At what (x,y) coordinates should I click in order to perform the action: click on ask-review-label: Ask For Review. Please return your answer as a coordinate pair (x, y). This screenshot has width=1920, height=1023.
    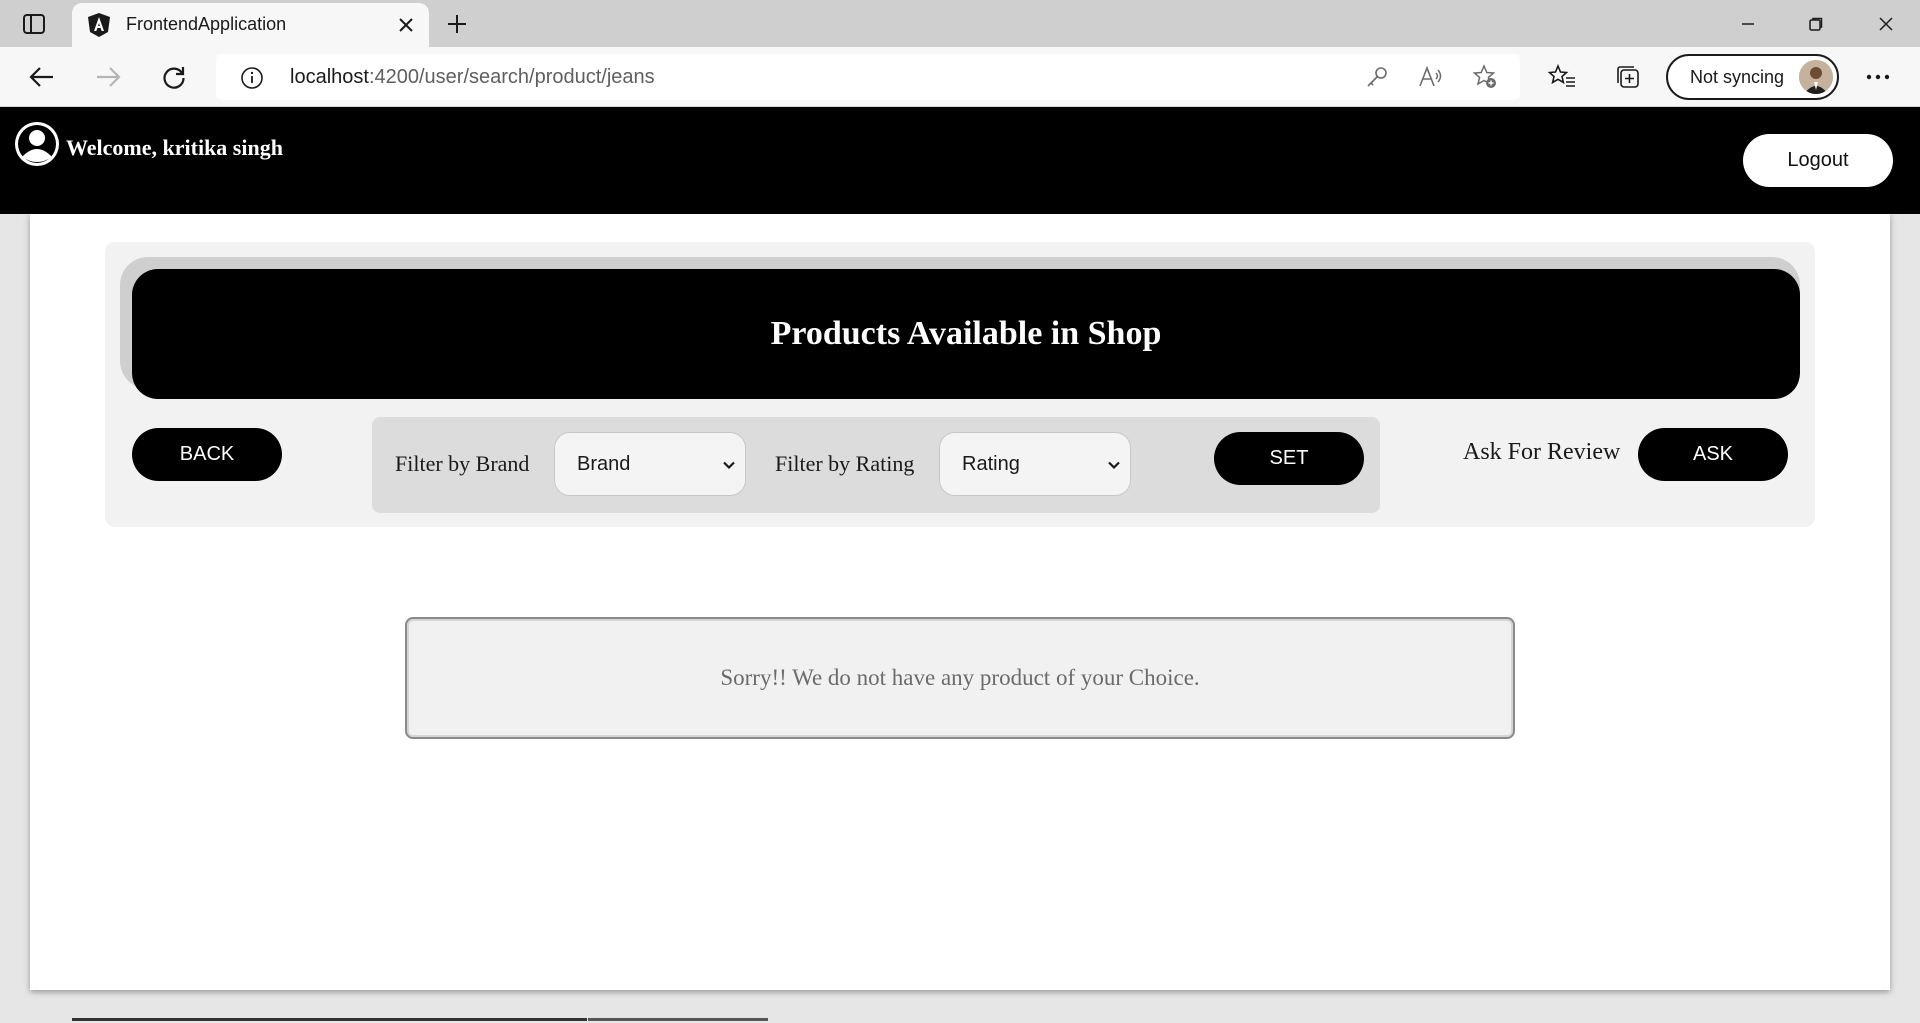
    Looking at the image, I should click on (1542, 452).